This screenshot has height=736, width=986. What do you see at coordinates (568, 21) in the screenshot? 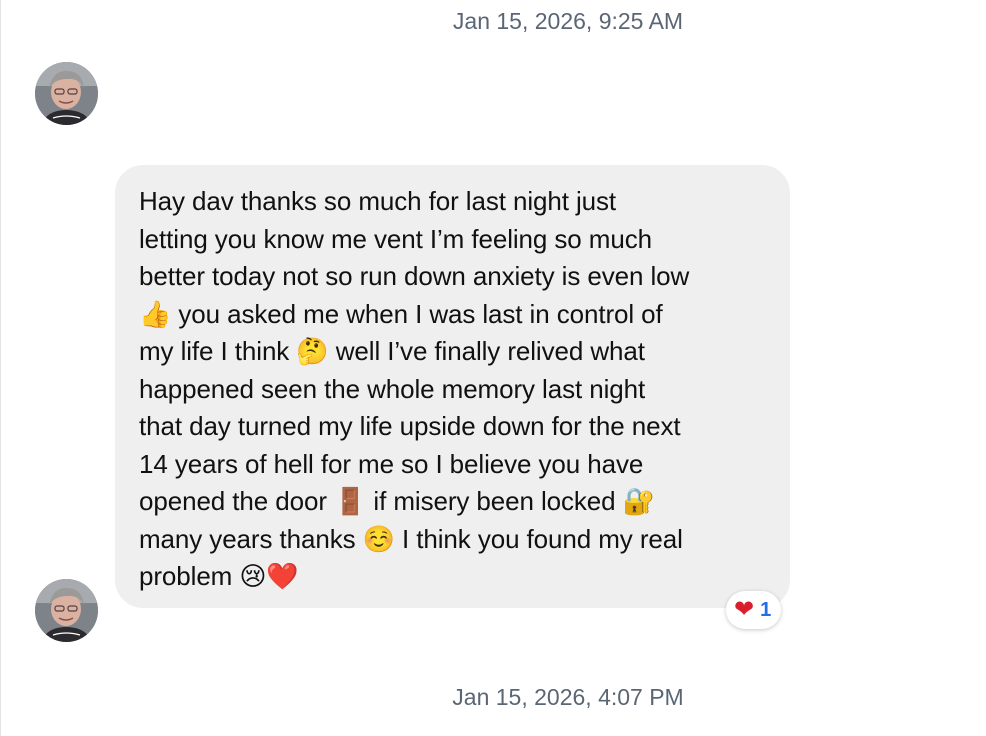
I see `timestamp-top: Jan 15, 2026, 9:25 AM` at bounding box center [568, 21].